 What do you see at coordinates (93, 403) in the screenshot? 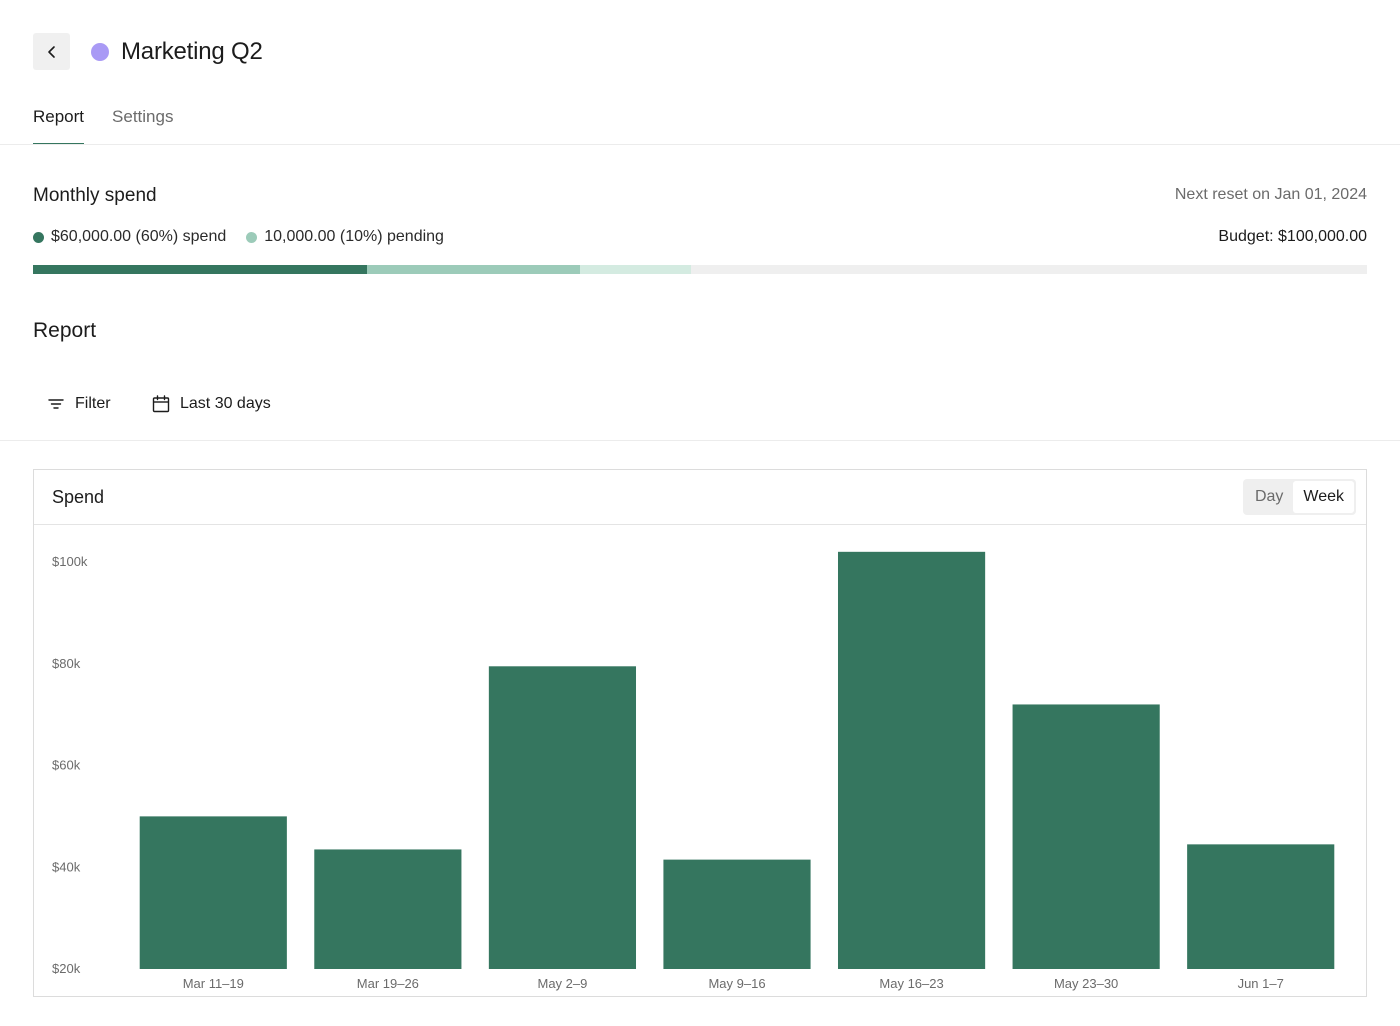
I see `filter-label: Filter` at bounding box center [93, 403].